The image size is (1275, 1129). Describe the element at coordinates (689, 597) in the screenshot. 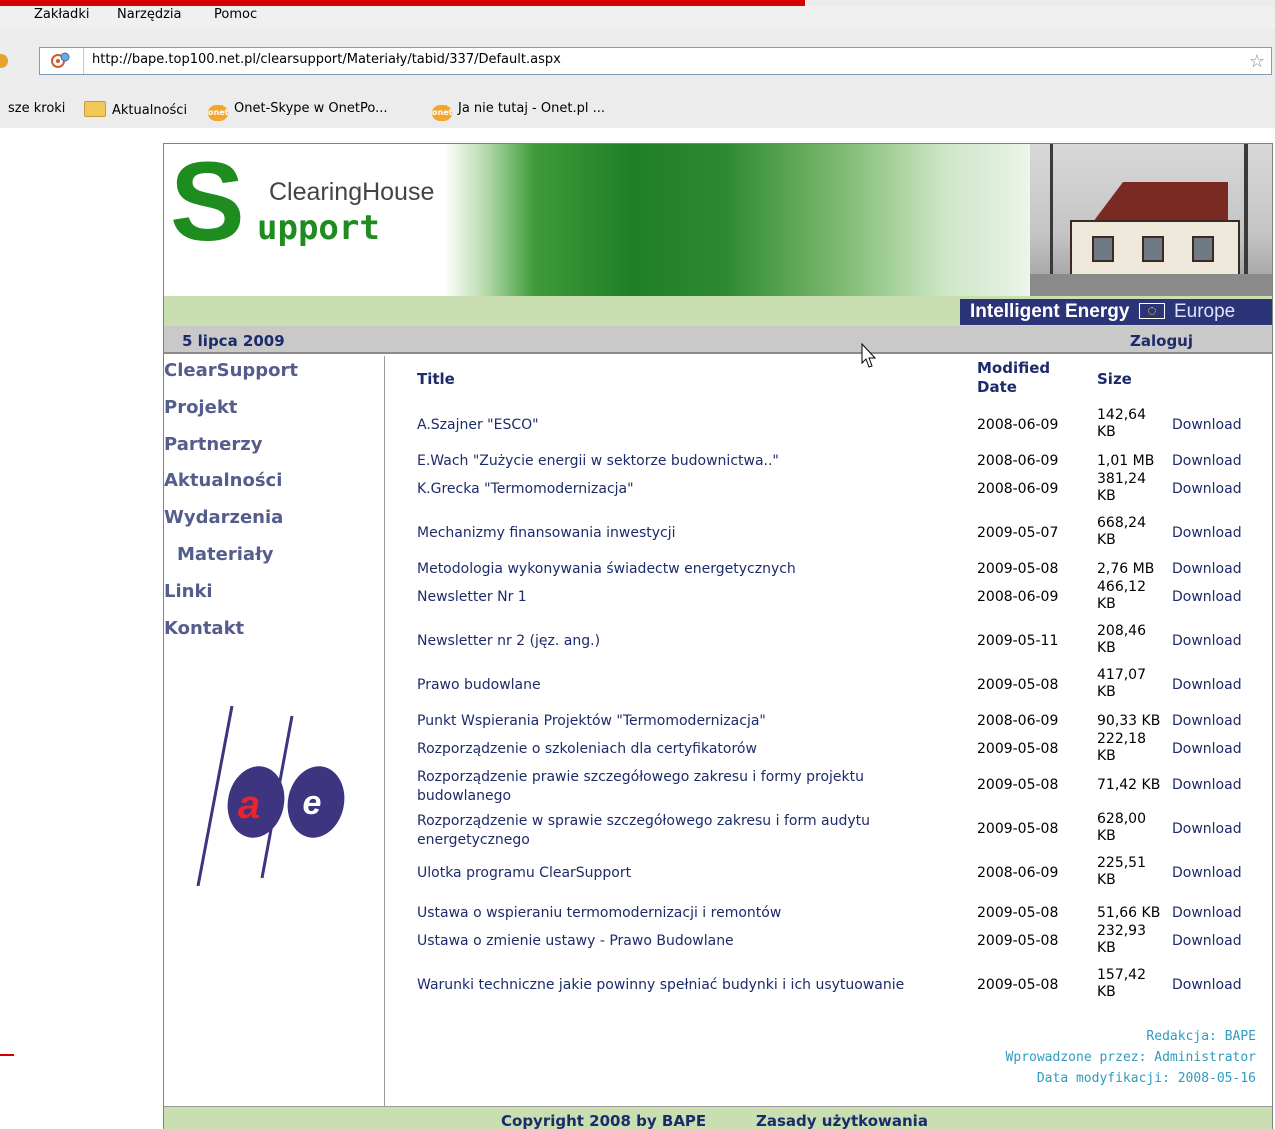

I see `document-title-link: Newsletter Nr 1` at that location.